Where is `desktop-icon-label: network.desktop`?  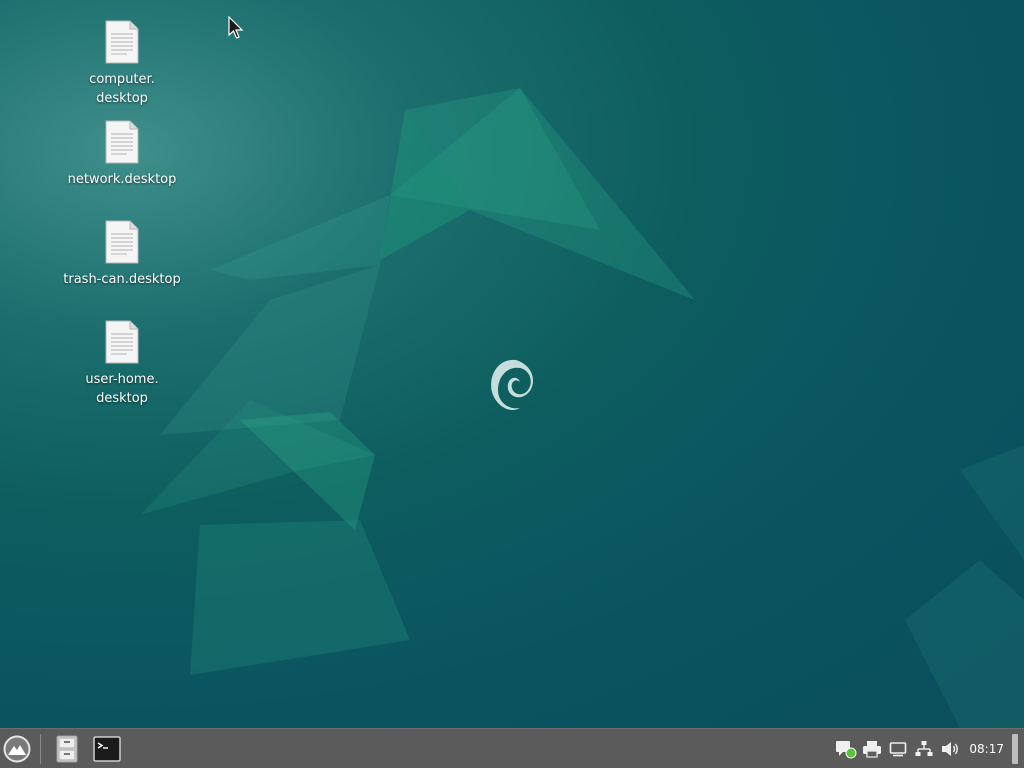
desktop-icon-label: network.desktop is located at coordinates (122, 179).